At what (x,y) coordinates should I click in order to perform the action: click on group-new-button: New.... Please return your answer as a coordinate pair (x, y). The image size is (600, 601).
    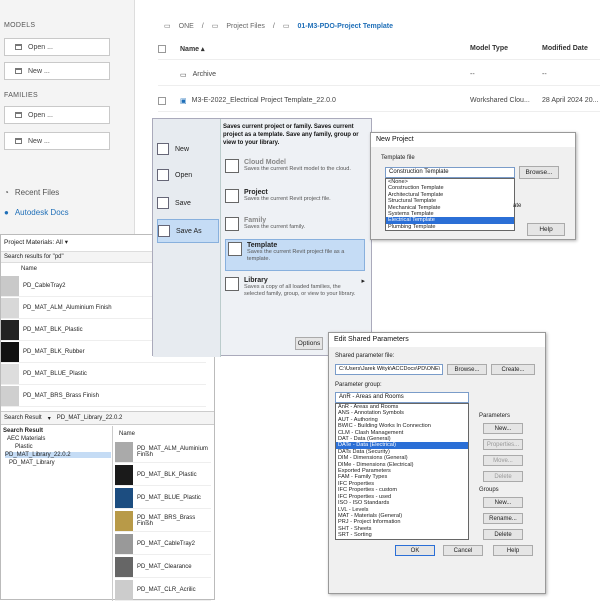
    Looking at the image, I should click on (503, 502).